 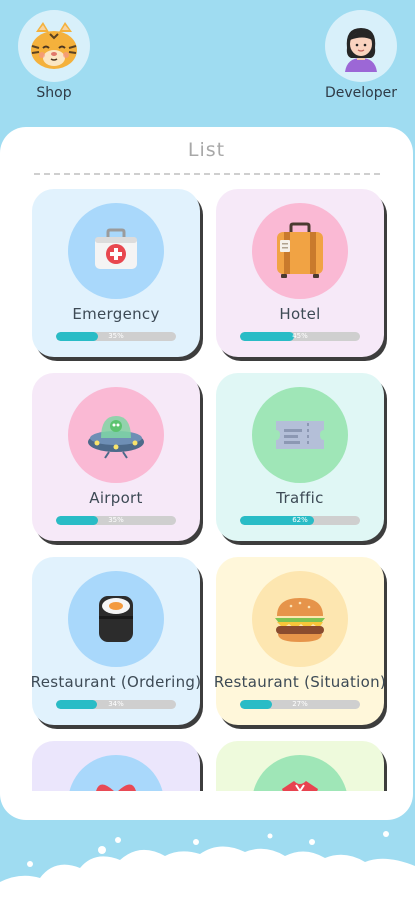 I want to click on top-nav: Shop Developer, so click(x=207, y=55).